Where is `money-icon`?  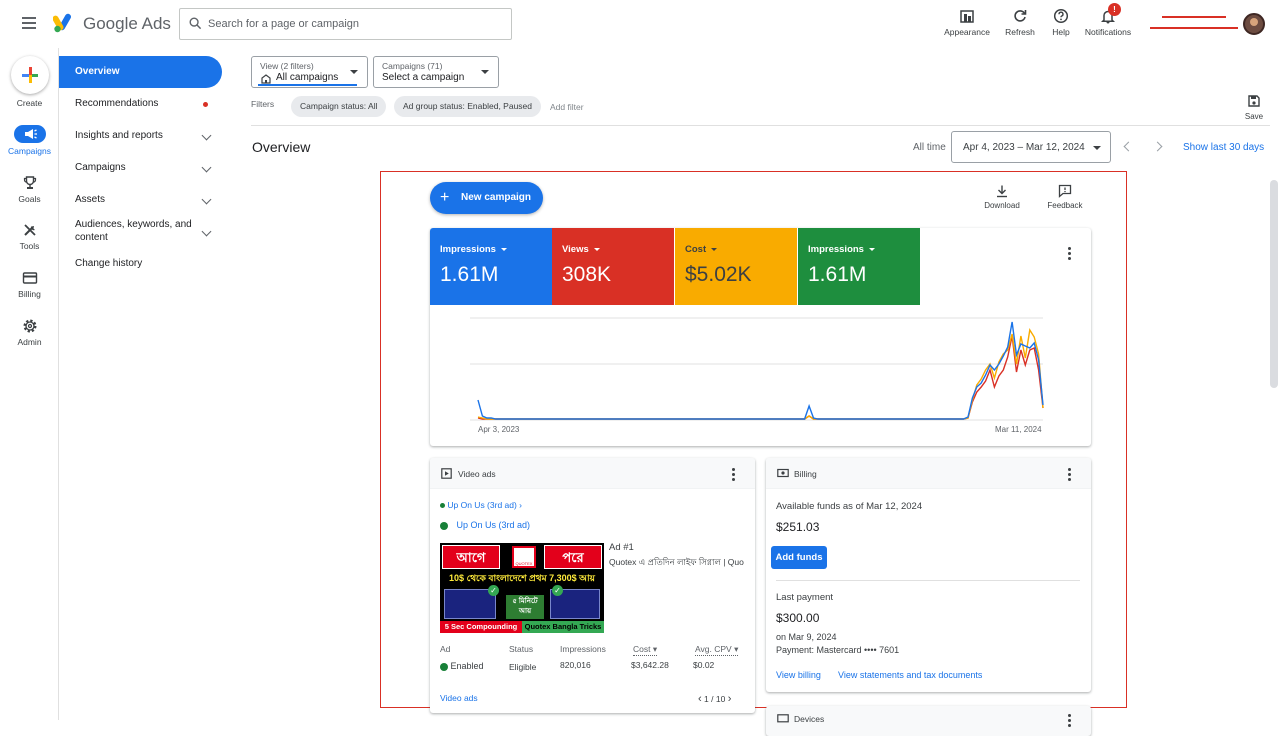
money-icon is located at coordinates (783, 473).